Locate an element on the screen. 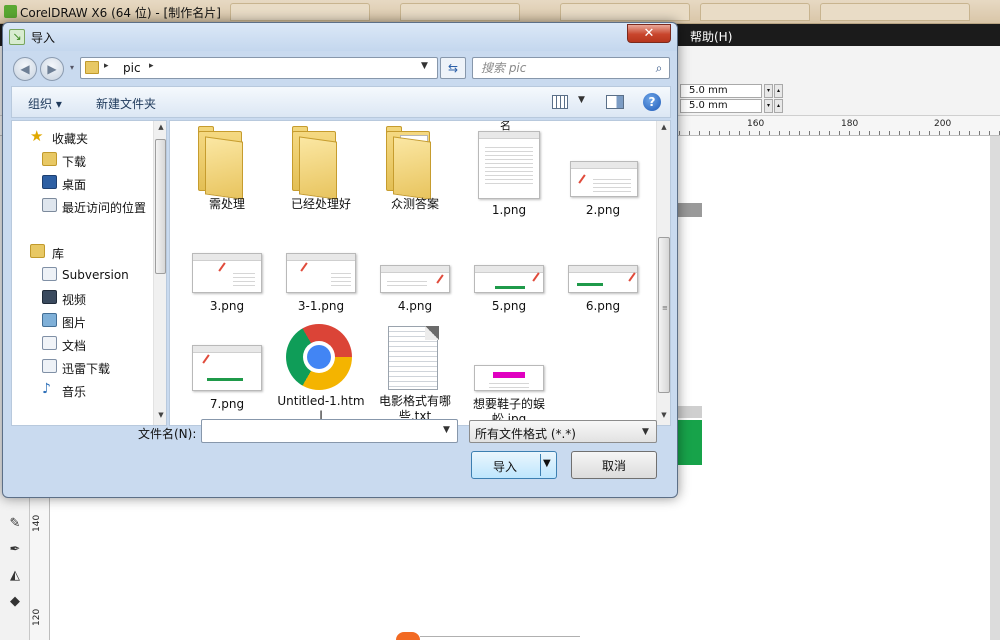  nav-item-label: 音乐 is located at coordinates (74, 392).